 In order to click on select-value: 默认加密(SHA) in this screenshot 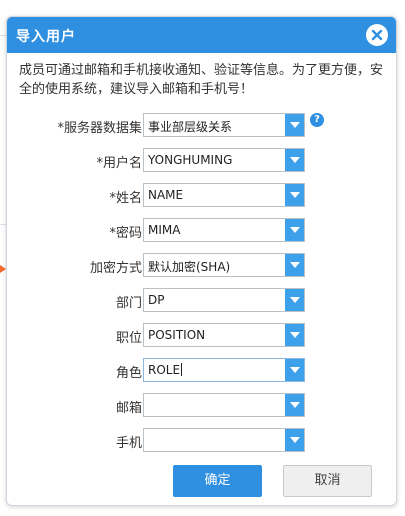, I will do `click(189, 267)`.